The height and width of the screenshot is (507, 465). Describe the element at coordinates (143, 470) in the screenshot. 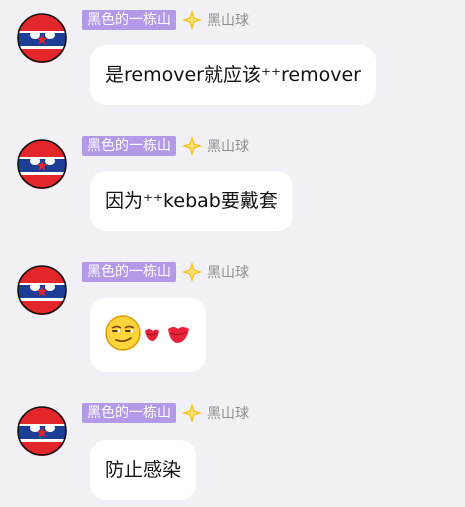

I see `message-bubble: 防止感染` at that location.